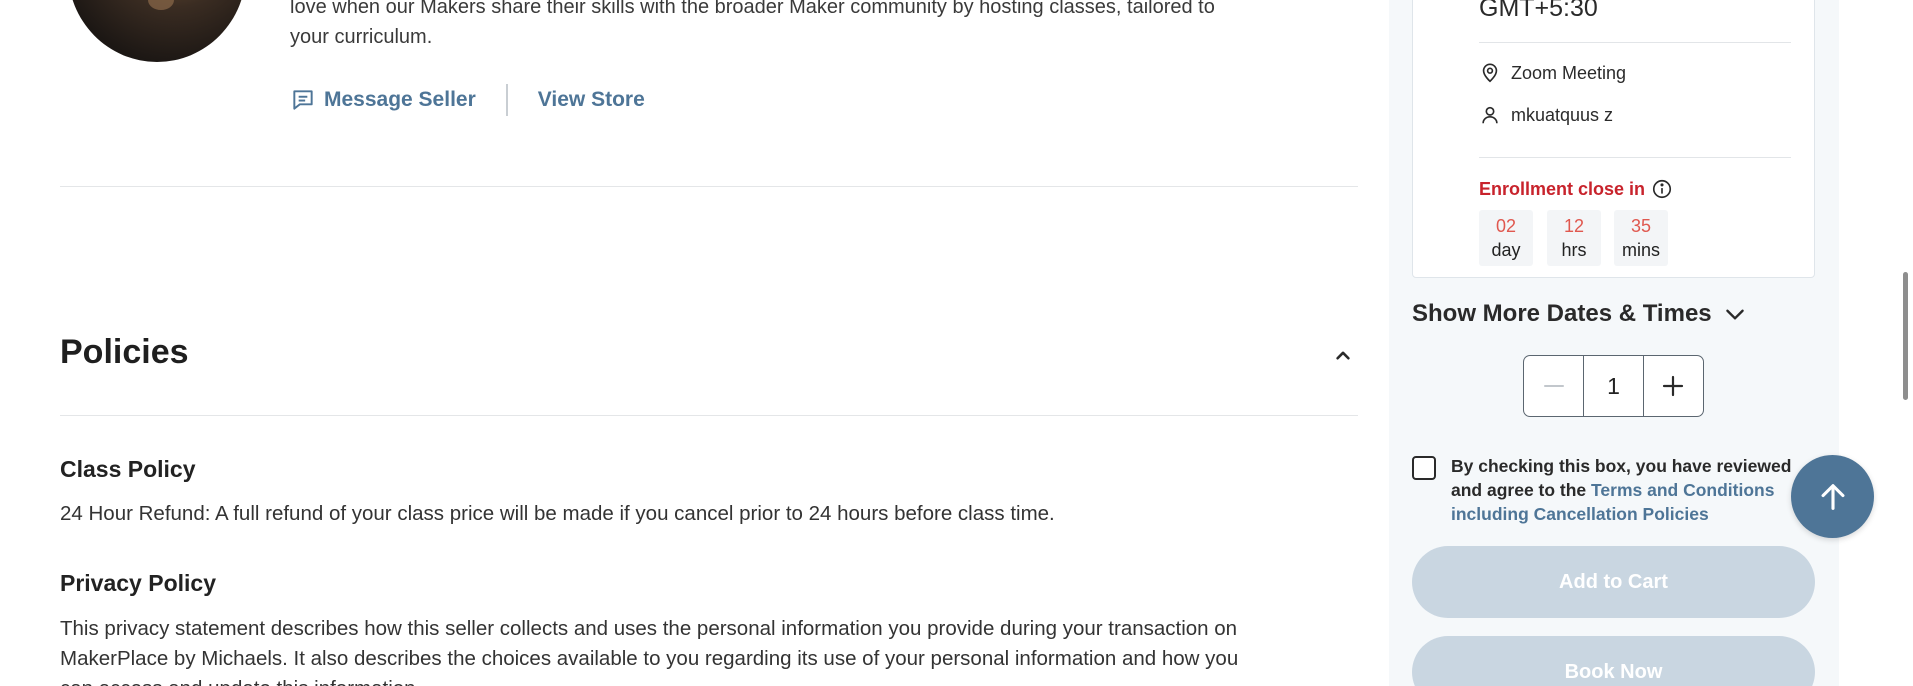  I want to click on privacy-policy-line: can access and update this information., so click(710, 680).